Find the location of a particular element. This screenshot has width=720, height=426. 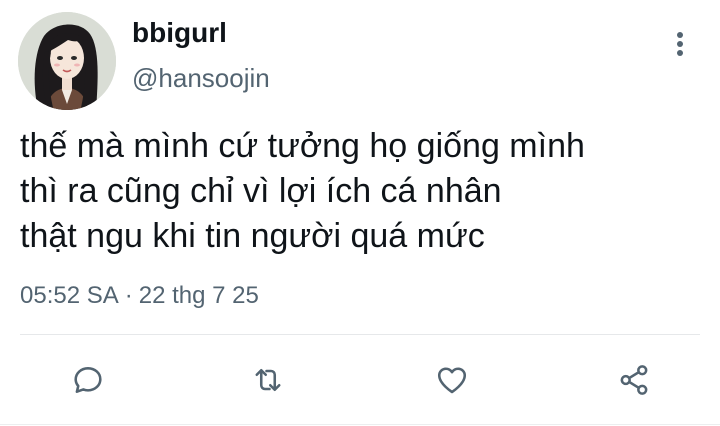

reply-icon is located at coordinates (88, 380).